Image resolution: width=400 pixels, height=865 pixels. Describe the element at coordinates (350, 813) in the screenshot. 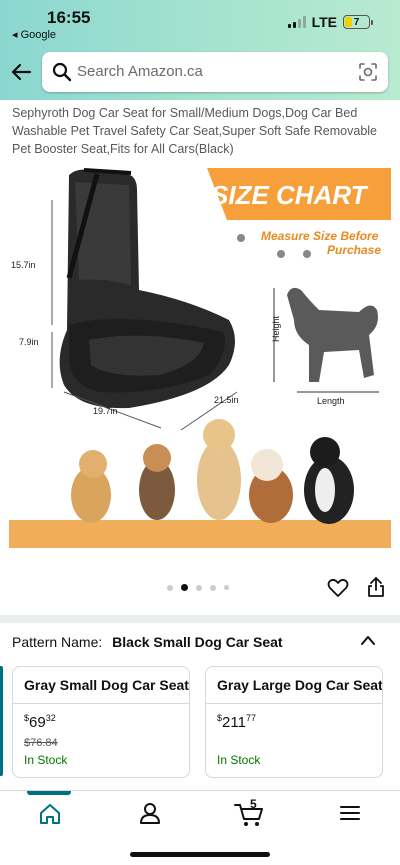

I see `menu-icon` at that location.